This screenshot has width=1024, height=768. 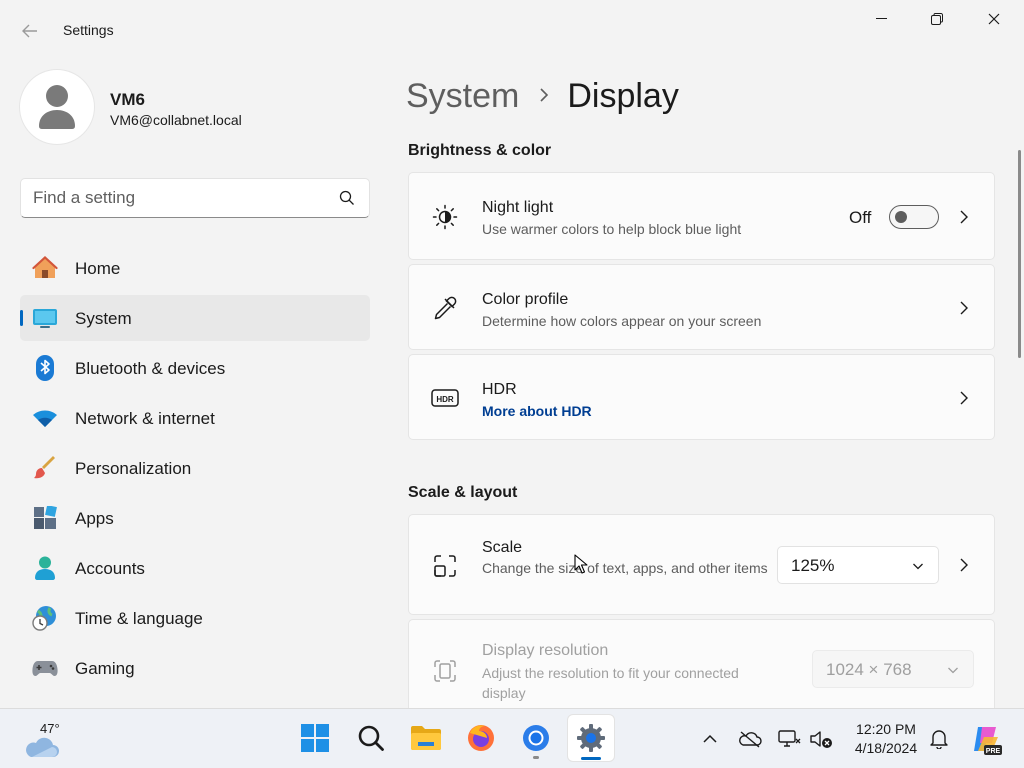 I want to click on sidebar-item-bluetooth: Bluetooth & devices, so click(x=195, y=368).